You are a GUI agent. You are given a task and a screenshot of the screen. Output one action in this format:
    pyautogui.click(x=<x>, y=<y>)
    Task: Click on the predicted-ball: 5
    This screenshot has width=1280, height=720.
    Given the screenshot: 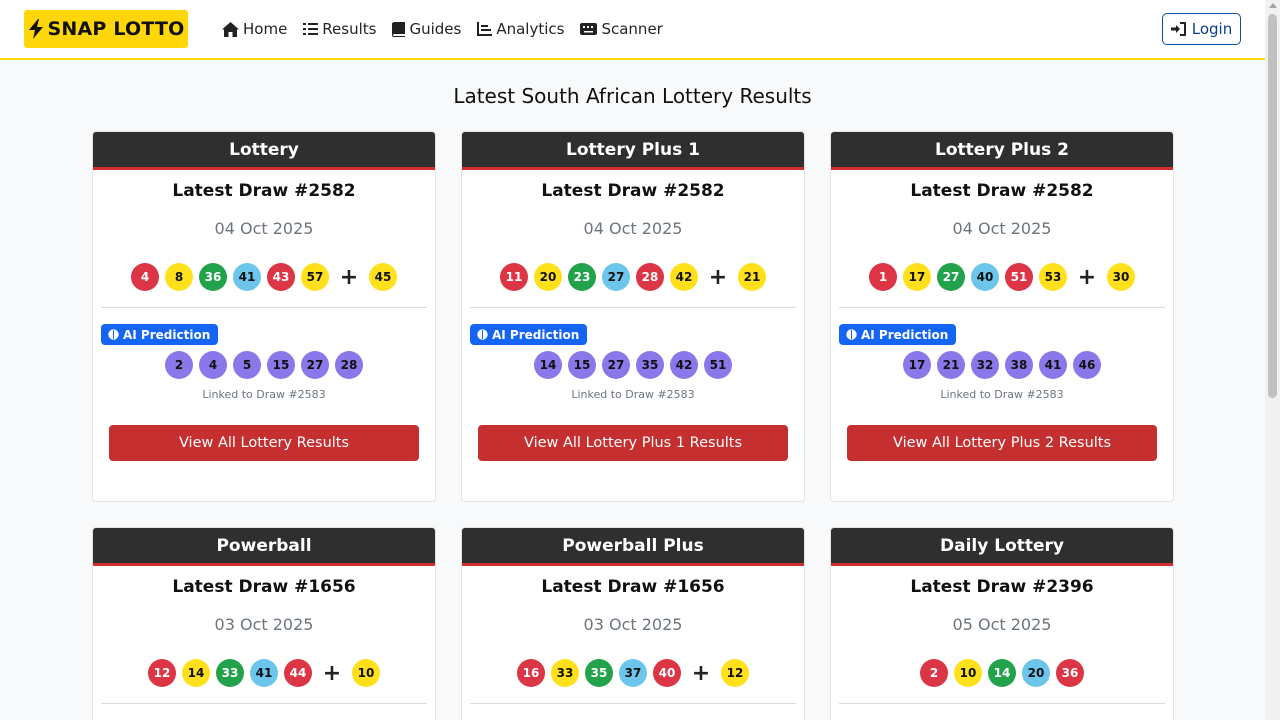 What is the action you would take?
    pyautogui.click(x=247, y=365)
    